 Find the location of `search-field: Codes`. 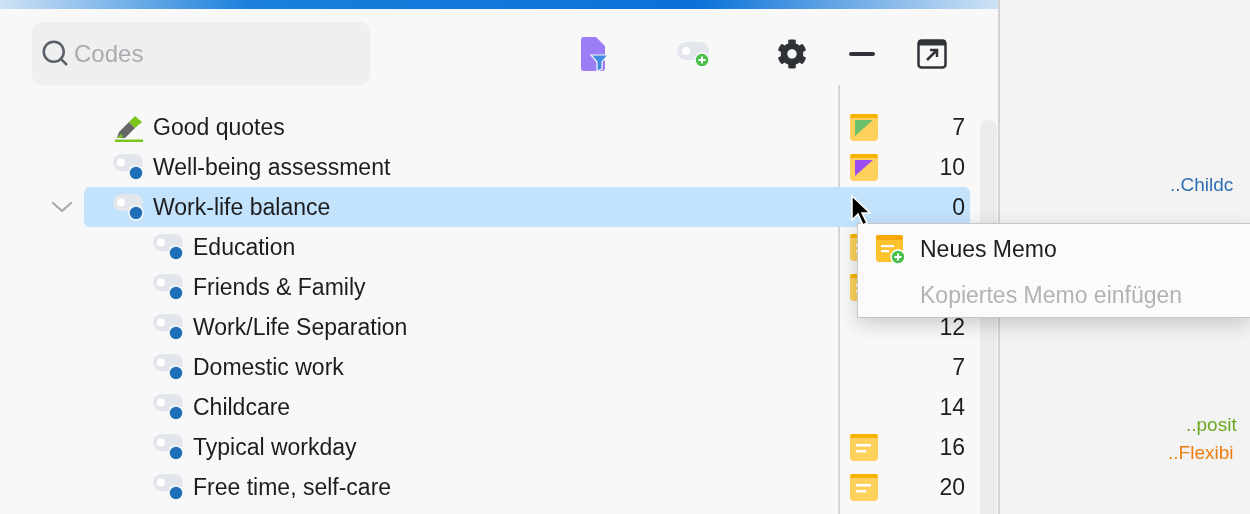

search-field: Codes is located at coordinates (201, 53).